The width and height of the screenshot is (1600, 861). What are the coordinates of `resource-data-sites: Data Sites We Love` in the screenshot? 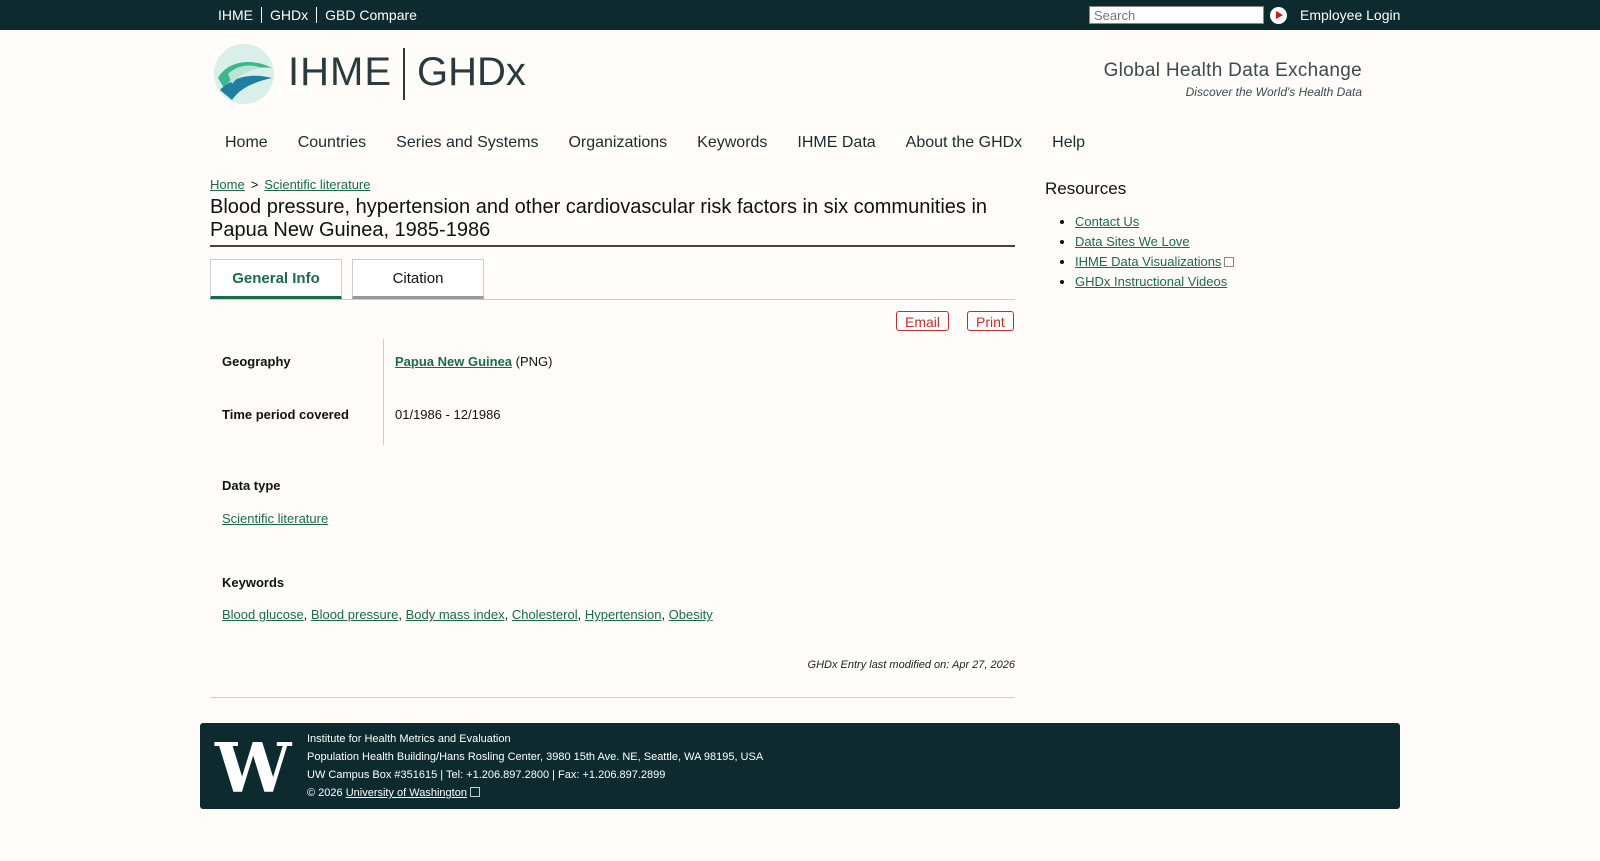 It's located at (1132, 241).